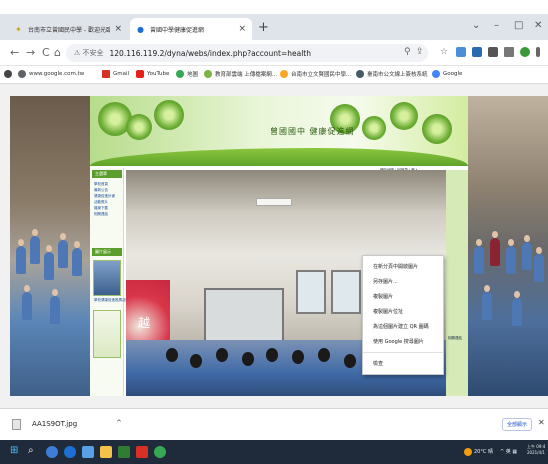  I want to click on ceiling-lamp, so click(274, 202).